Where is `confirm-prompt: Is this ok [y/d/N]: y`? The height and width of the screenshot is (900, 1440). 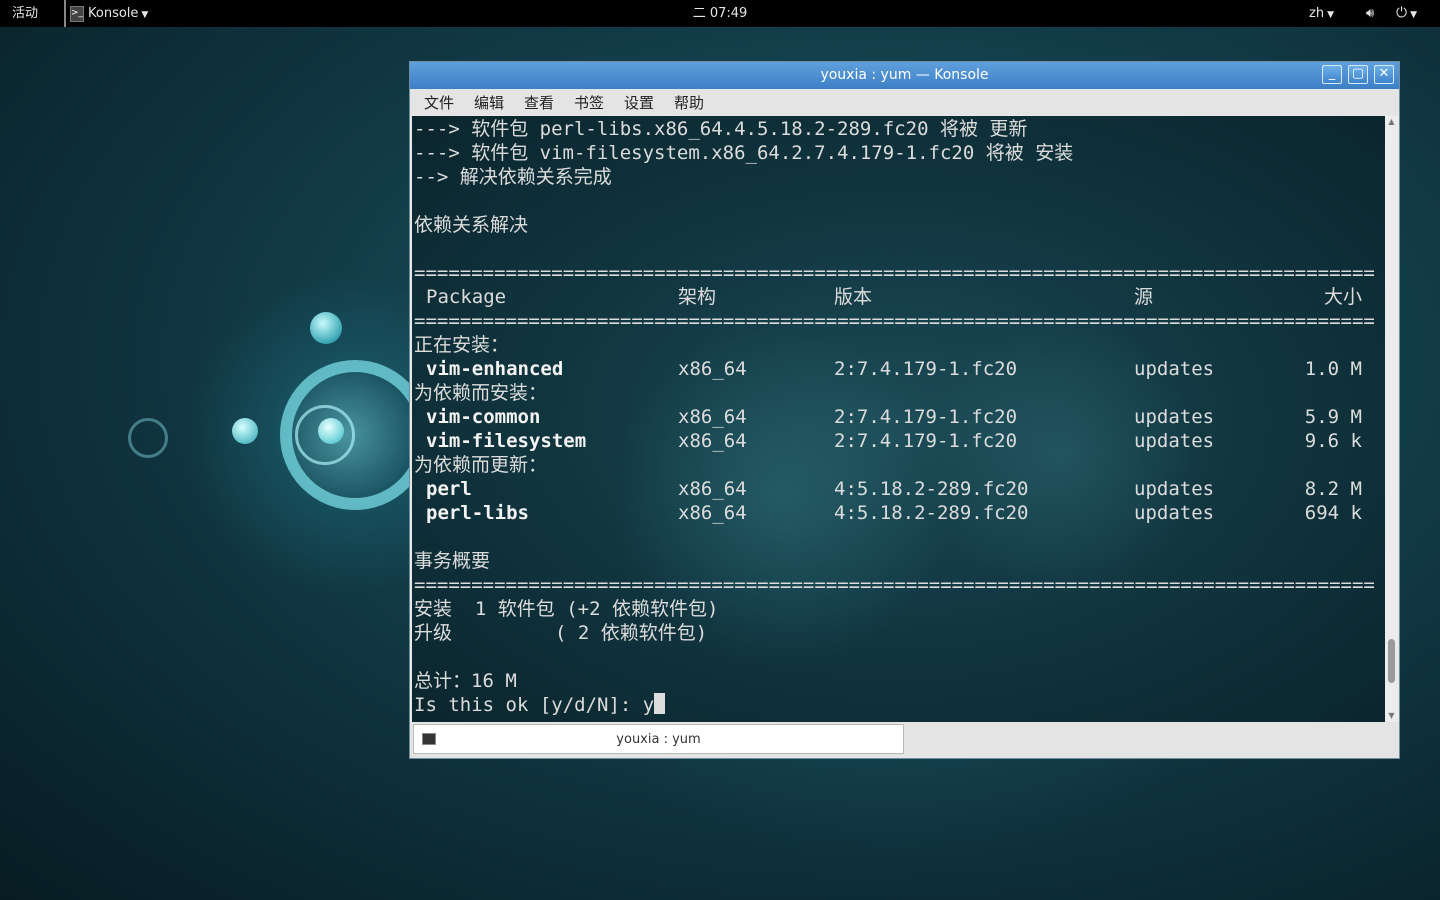
confirm-prompt: Is this ok [y/d/N]: y is located at coordinates (540, 705).